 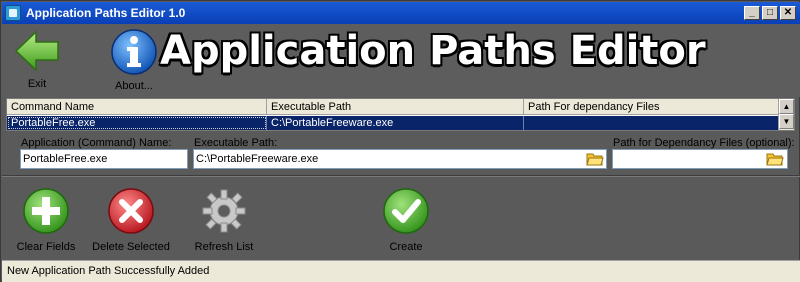 I want to click on app-icon, so click(x=13, y=13).